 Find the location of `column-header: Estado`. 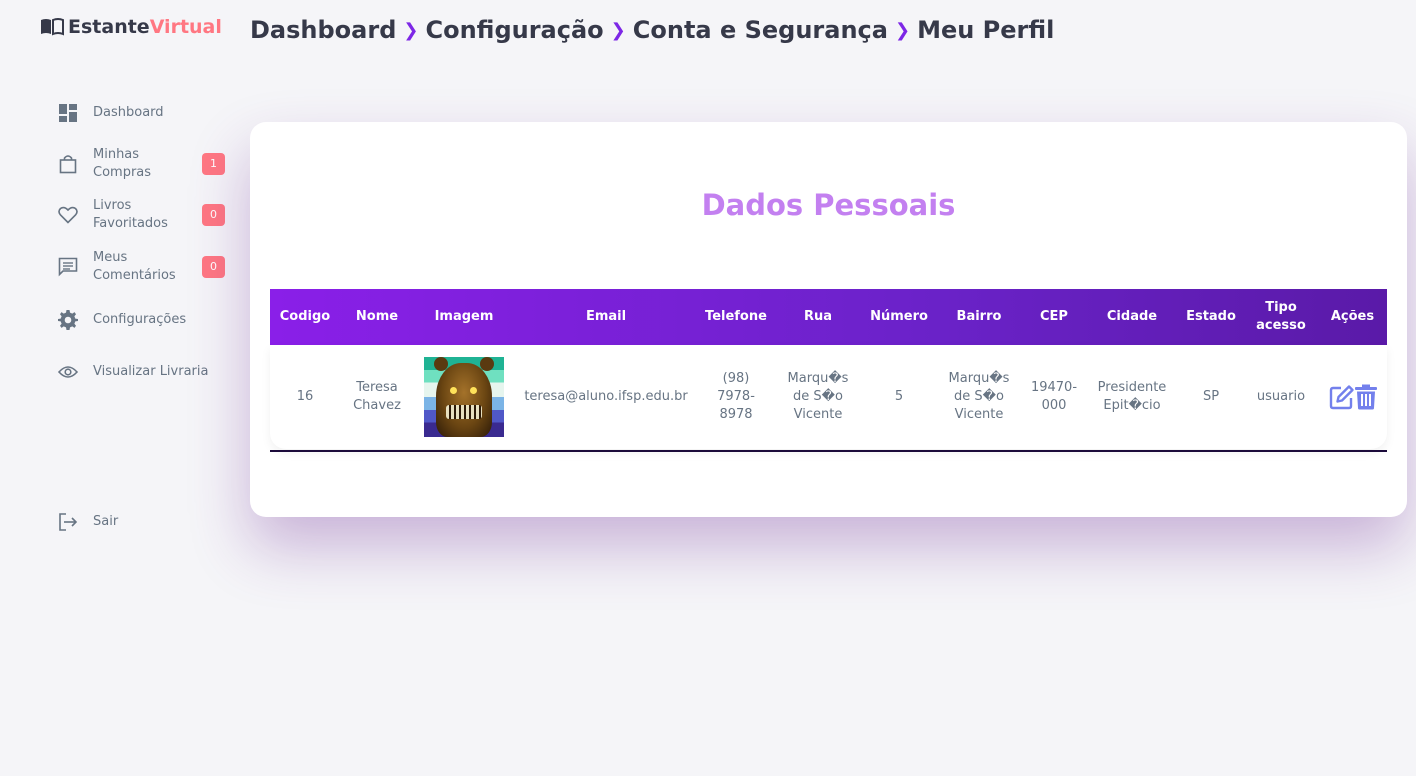

column-header: Estado is located at coordinates (1211, 316).